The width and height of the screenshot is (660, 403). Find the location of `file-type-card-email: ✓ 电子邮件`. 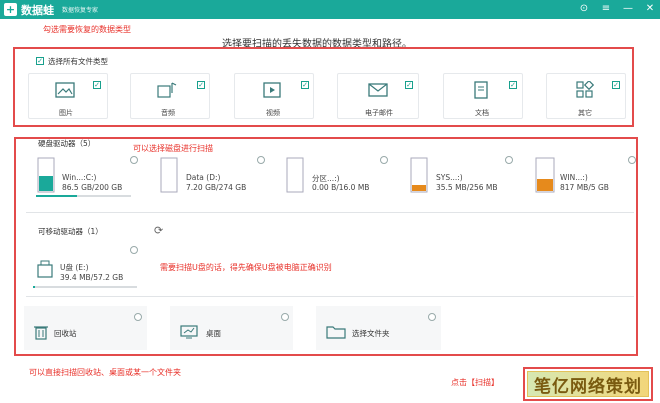

file-type-card-email: ✓ 电子邮件 is located at coordinates (378, 96).